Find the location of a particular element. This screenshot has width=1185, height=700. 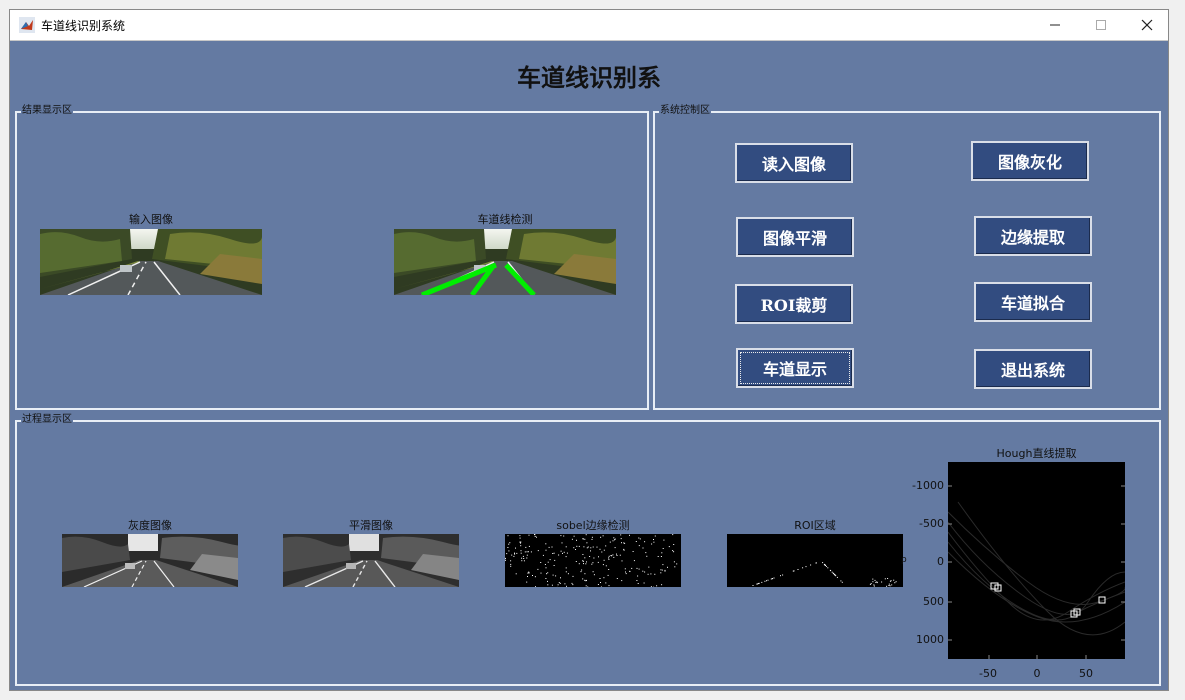

lane-detect-image is located at coordinates (505, 262).